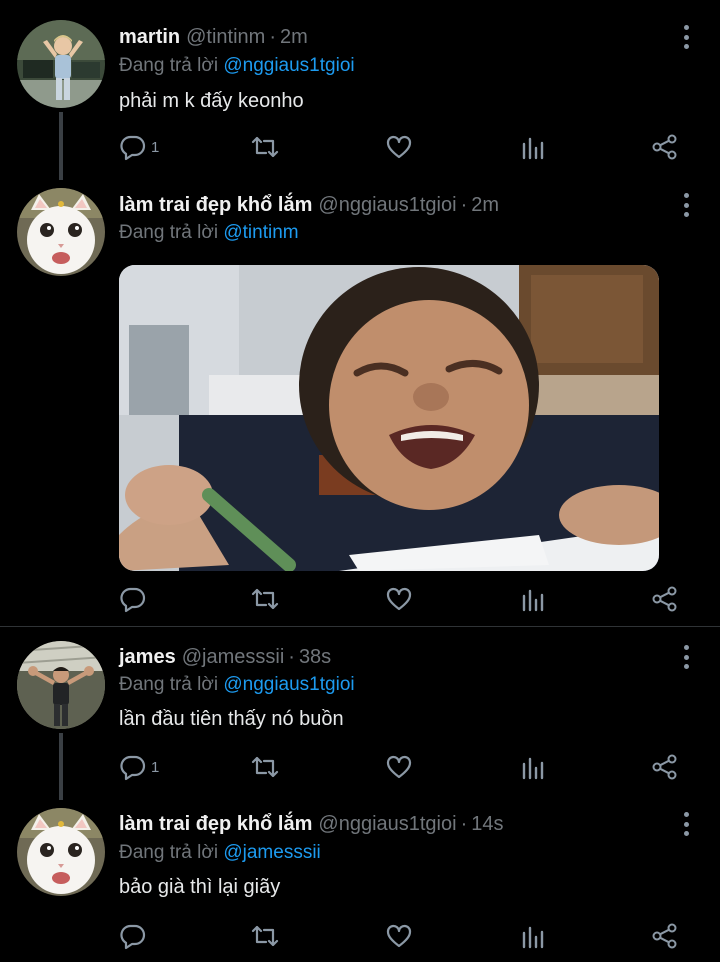 The height and width of the screenshot is (962, 720). What do you see at coordinates (211, 101) in the screenshot?
I see `tweet-text: phải m k đấy keonho` at bounding box center [211, 101].